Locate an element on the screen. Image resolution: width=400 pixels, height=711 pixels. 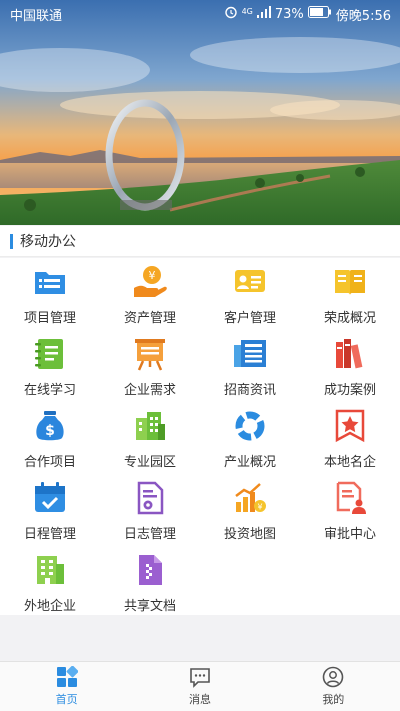
tab-label: 消息 is located at coordinates (199, 699).